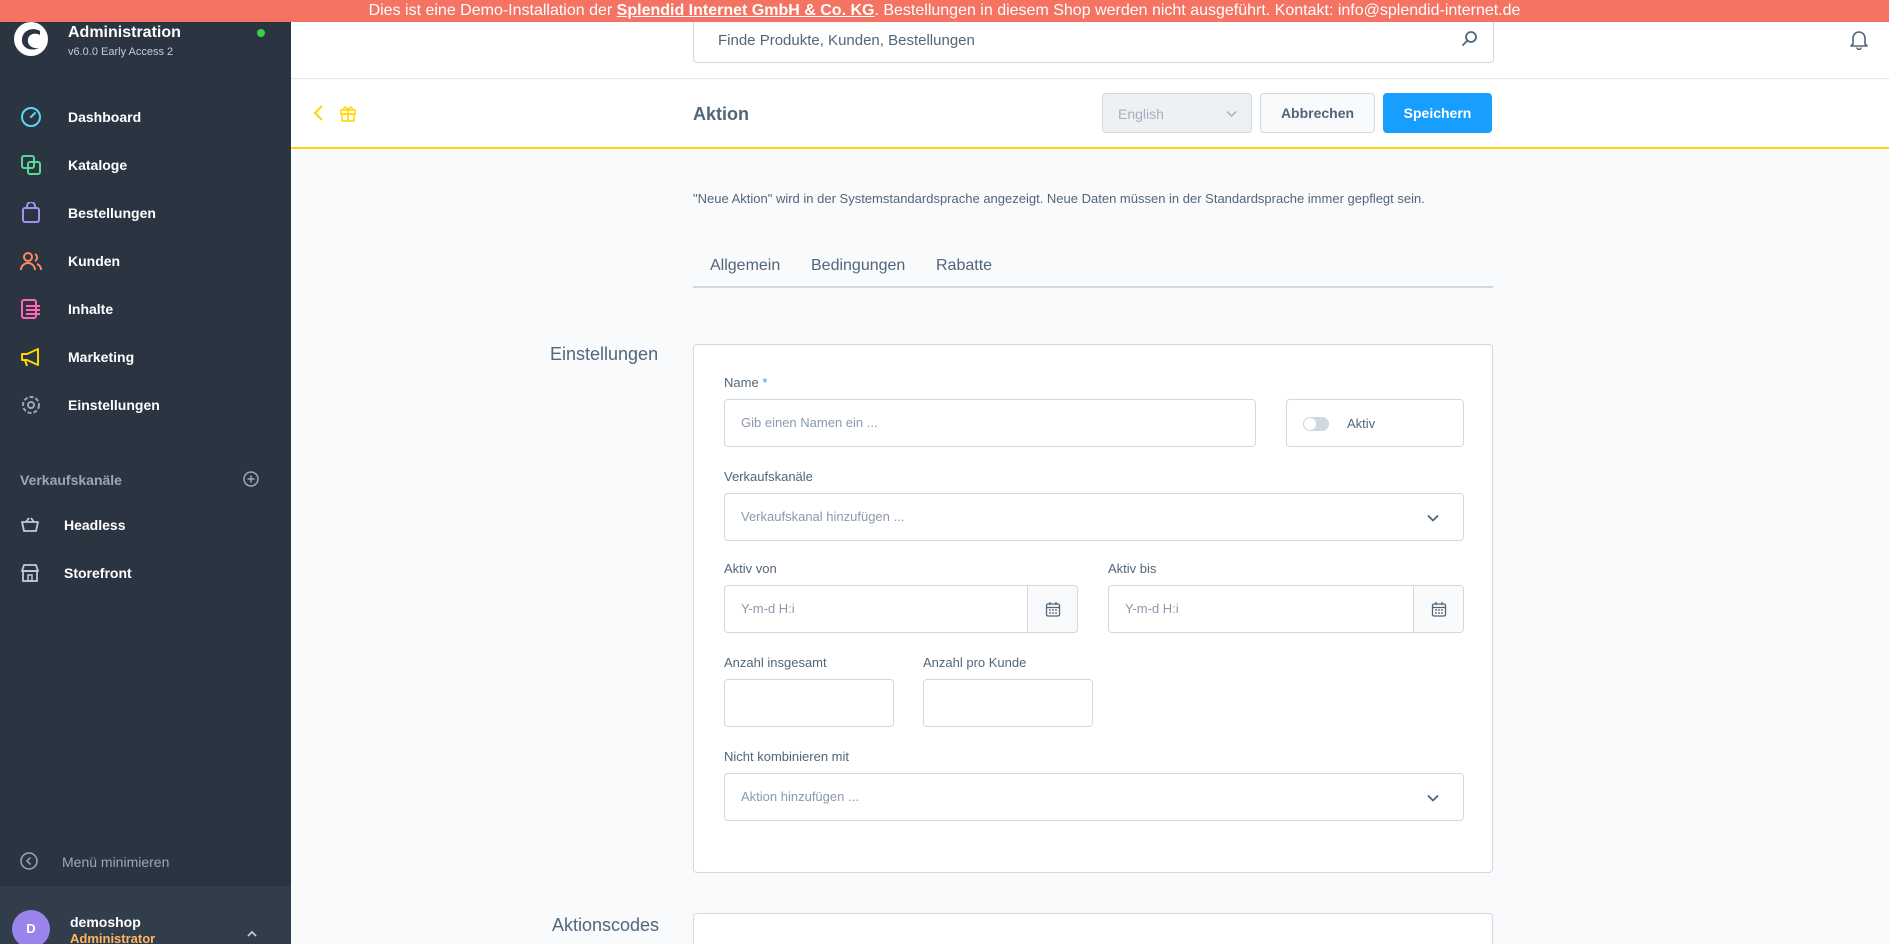  What do you see at coordinates (604, 354) in the screenshot?
I see `settings-section-title: Einstellungen` at bounding box center [604, 354].